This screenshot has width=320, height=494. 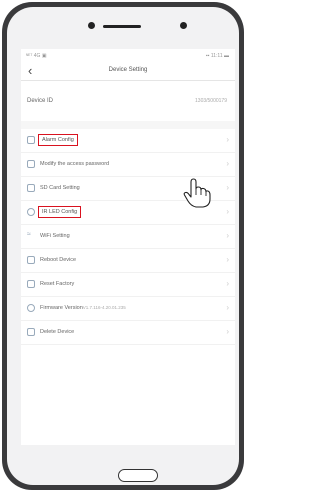 I want to click on device-id-row: Device ID 1303/5000179, so click(x=128, y=101).